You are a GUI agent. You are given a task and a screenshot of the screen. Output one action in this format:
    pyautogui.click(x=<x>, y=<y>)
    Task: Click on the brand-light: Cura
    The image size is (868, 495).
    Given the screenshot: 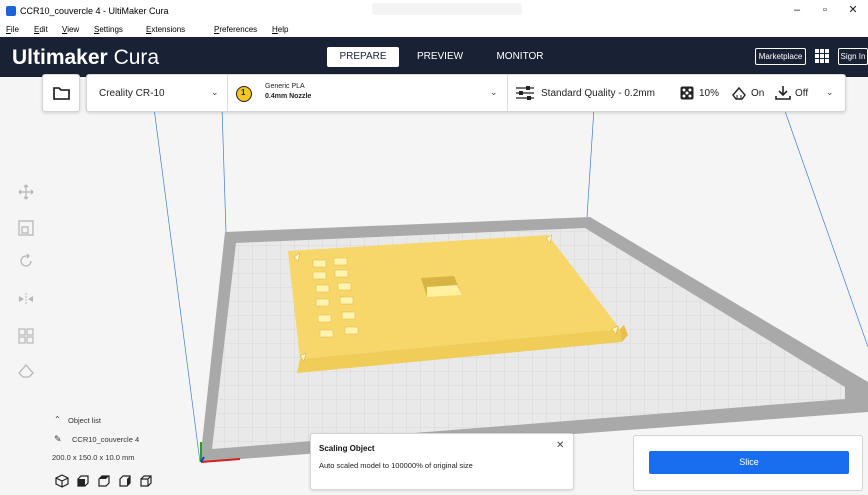 What is the action you would take?
    pyautogui.click(x=136, y=57)
    